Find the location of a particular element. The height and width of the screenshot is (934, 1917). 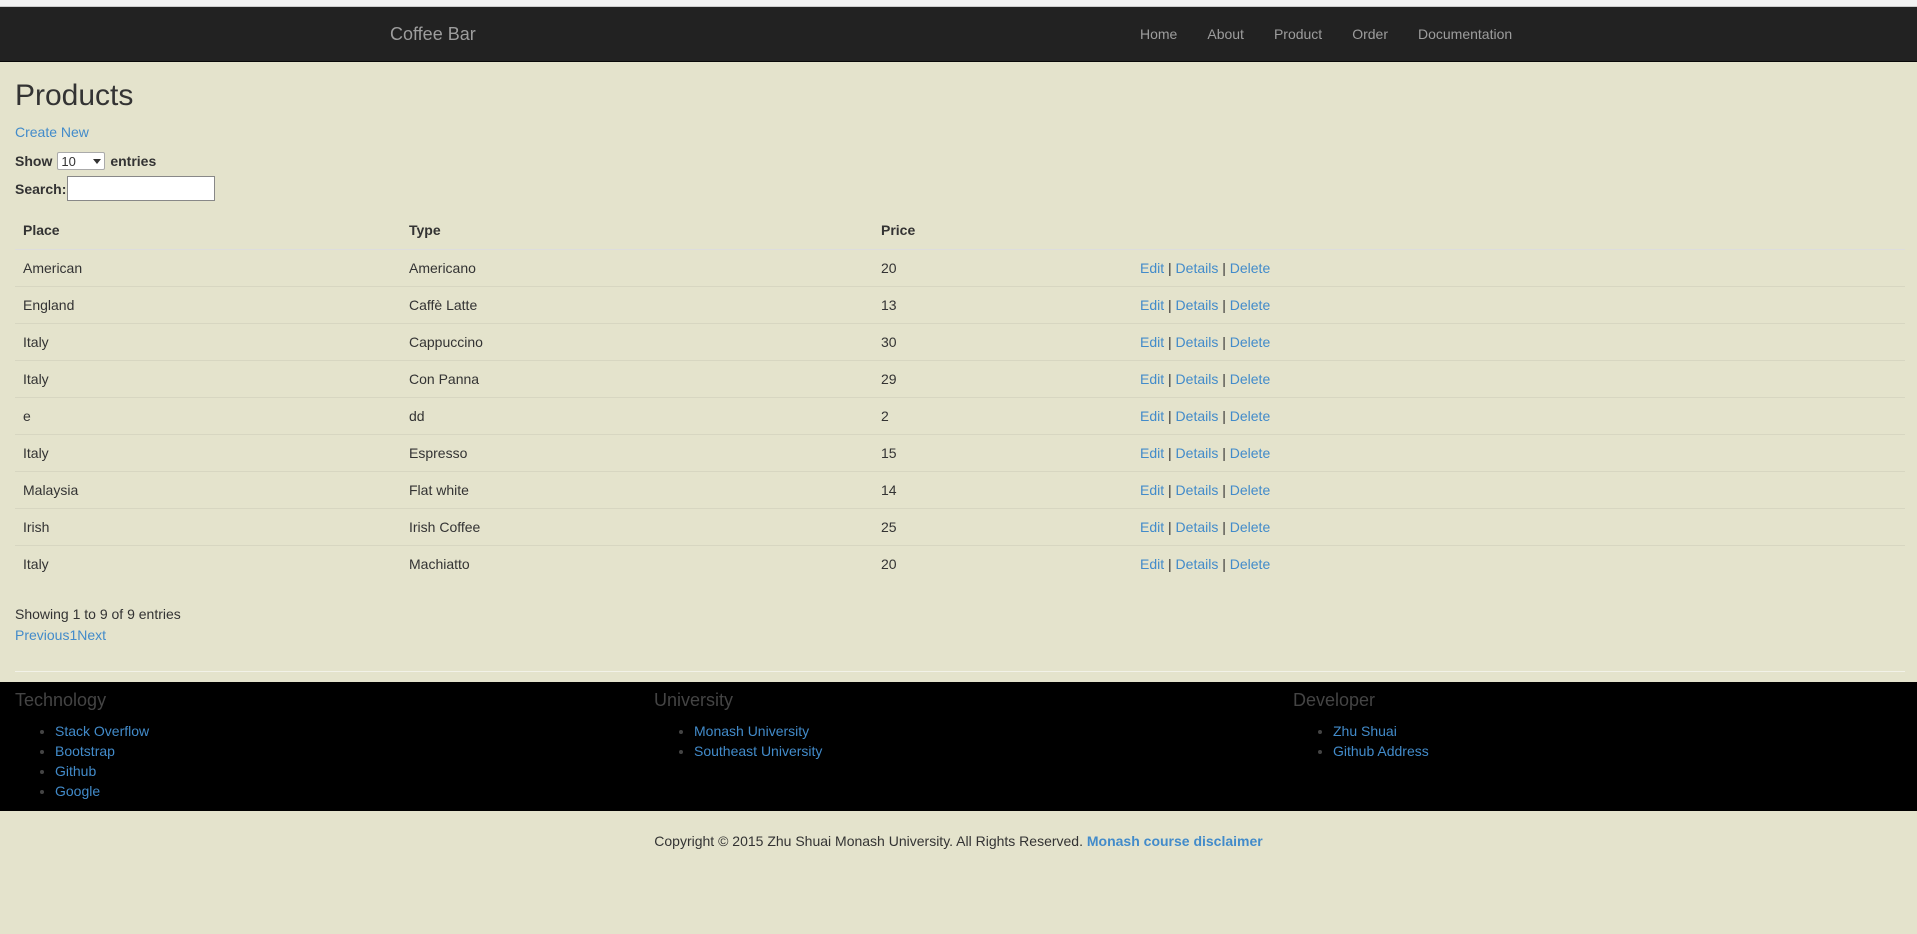

page-title: Products is located at coordinates (74, 95).